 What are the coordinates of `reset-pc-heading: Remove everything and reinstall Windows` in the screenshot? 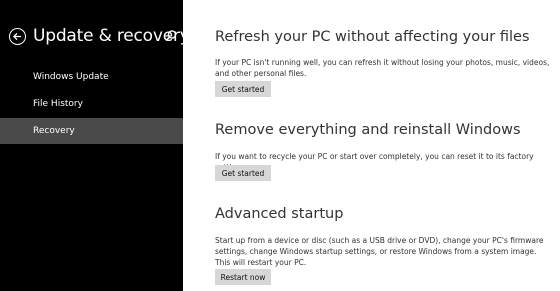 It's located at (368, 130).